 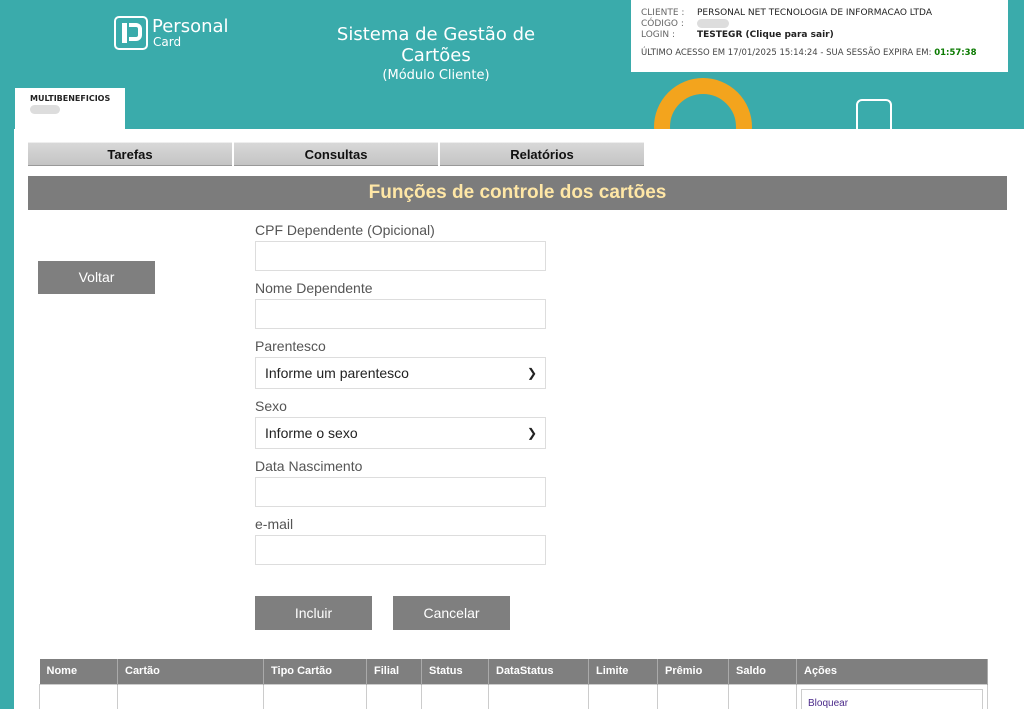 I want to click on tab-multibeneficios-label: MULTIBENEFICIOS, so click(x=70, y=98).